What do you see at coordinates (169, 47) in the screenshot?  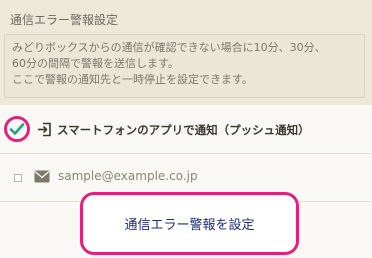 I see `notice-line: みどりボックスからの通信が確認できない場合に10分、30分、` at bounding box center [169, 47].